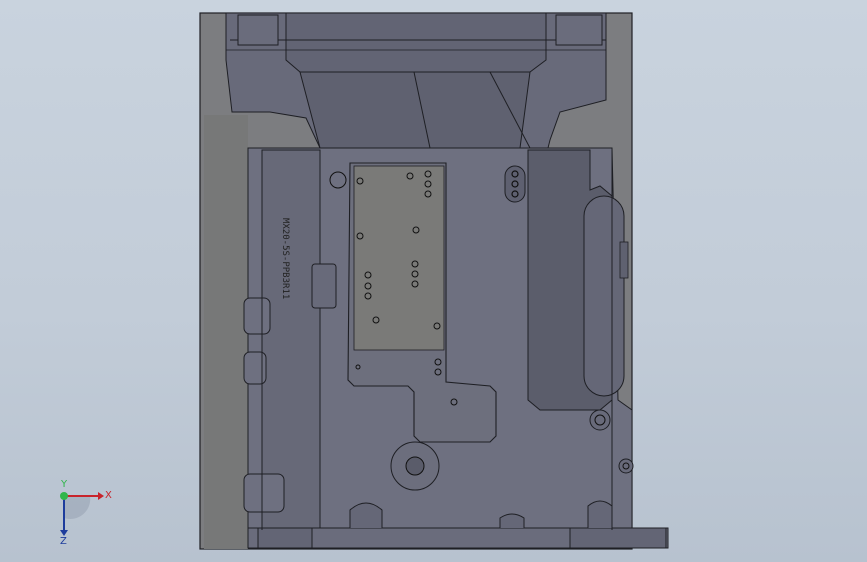  Describe the element at coordinates (285, 538) in the screenshot. I see `base-pad-left` at that location.